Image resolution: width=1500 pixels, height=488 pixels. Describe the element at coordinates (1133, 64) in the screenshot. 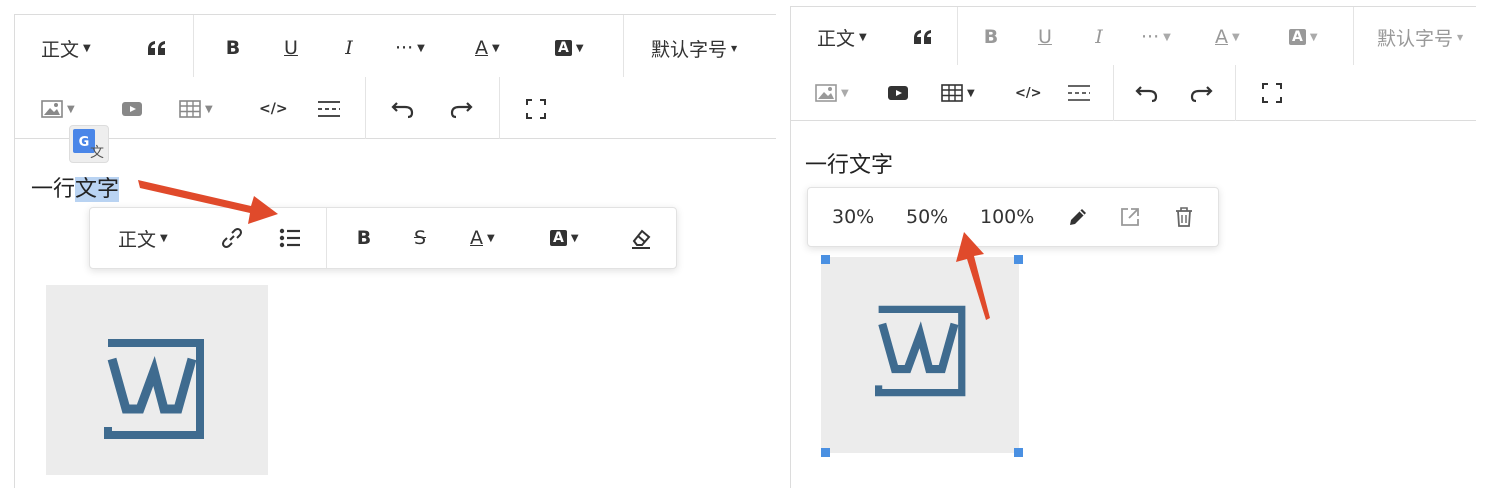

I see `editor-toolbar-right: 正文 ▼ B U I ··· ▼ A ▼ A ▼ 默认字号 ▼ ▼ ▼ </>` at that location.